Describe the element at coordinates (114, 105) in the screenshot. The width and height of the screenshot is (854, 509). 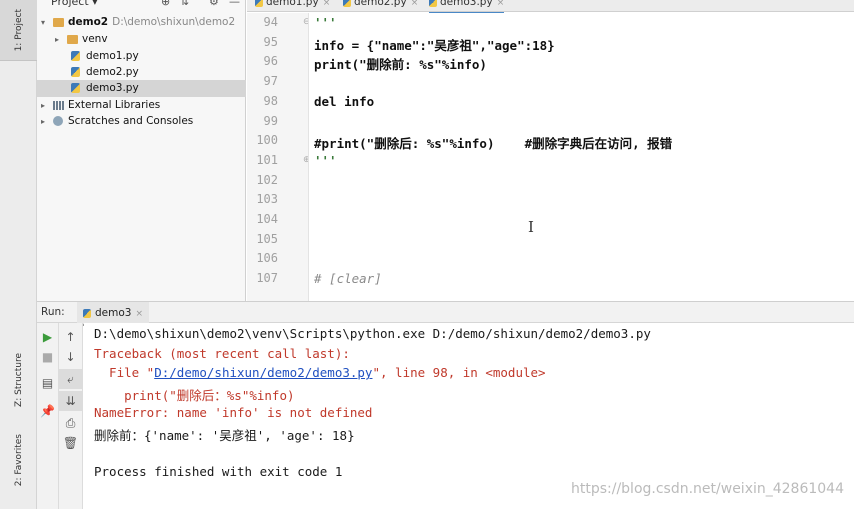
I see `tree-item-label: External Libraries` at that location.